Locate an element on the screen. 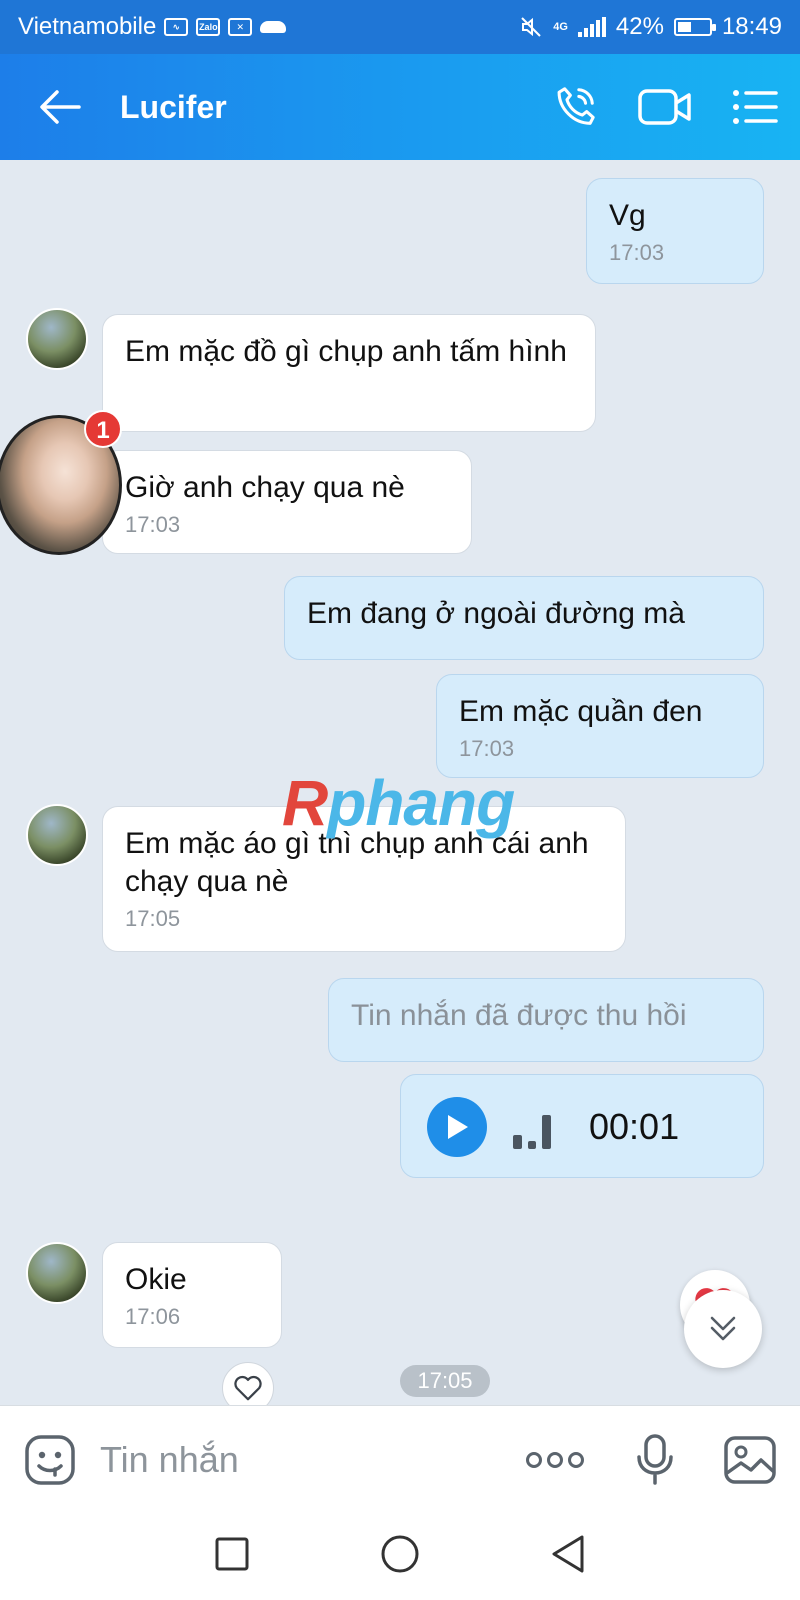  video-camera-icon is located at coordinates (664, 107).